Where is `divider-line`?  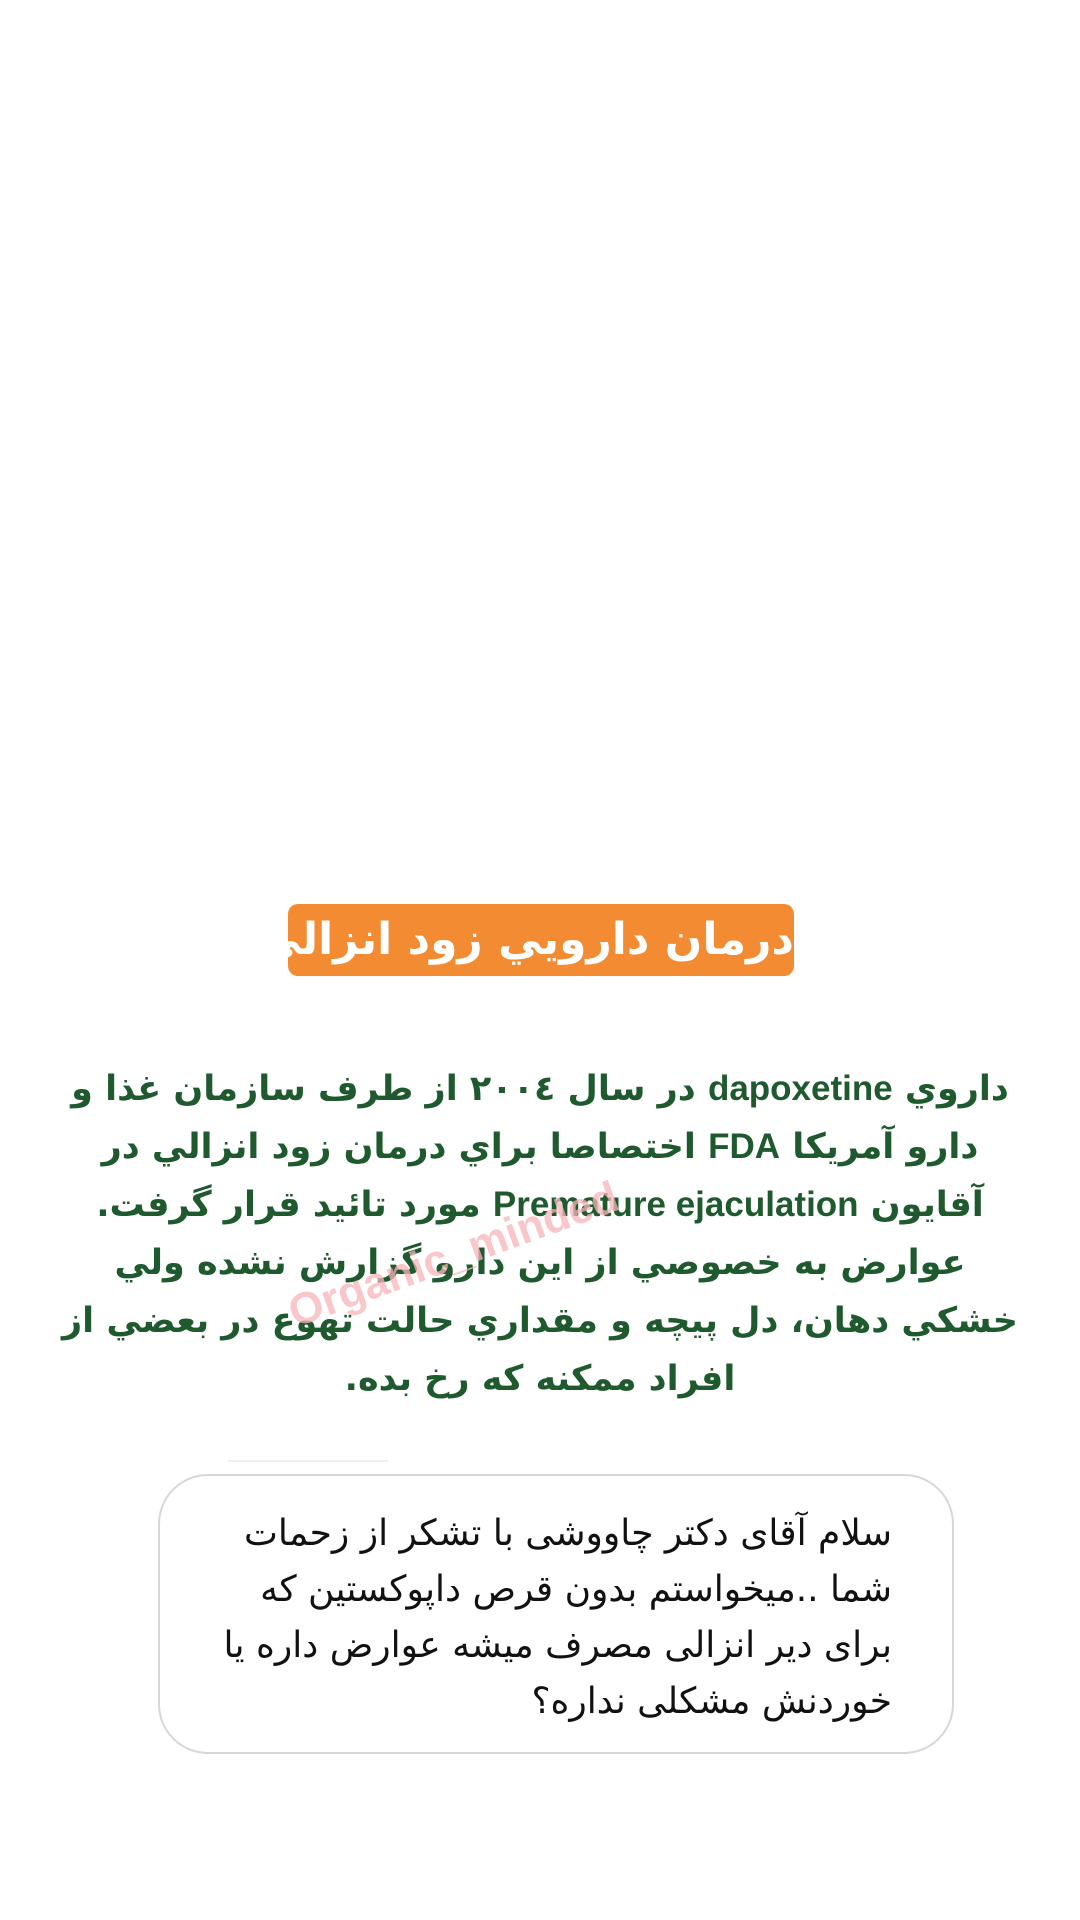 divider-line is located at coordinates (308, 1461).